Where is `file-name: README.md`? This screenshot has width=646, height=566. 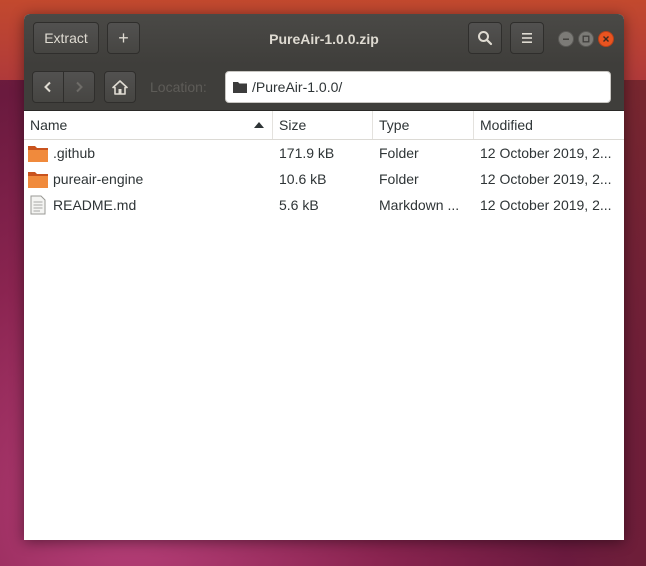
file-name: README.md is located at coordinates (95, 205).